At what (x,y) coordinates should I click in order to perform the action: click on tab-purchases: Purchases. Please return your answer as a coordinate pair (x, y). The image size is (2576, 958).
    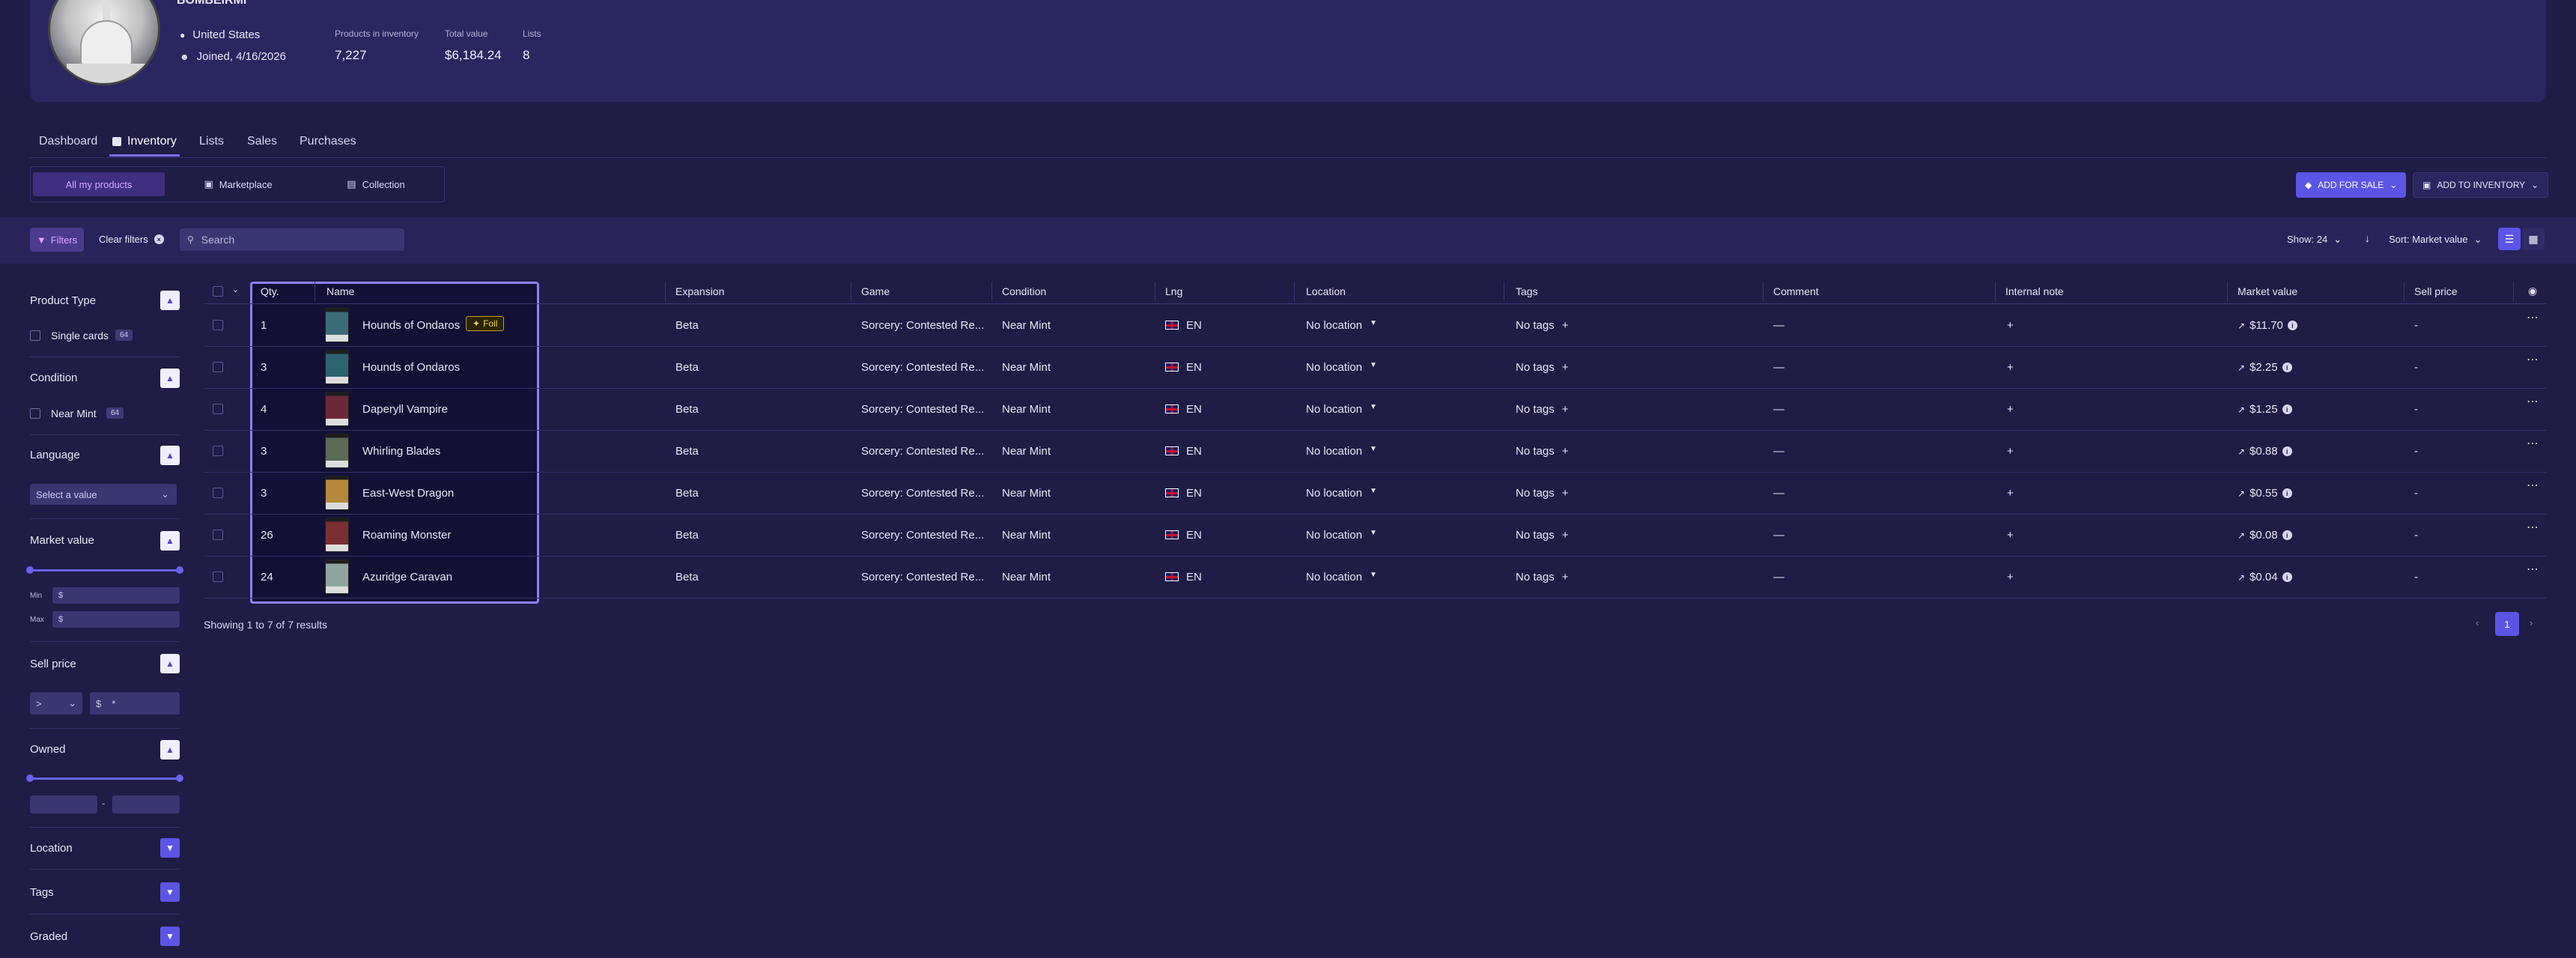
    Looking at the image, I should click on (328, 141).